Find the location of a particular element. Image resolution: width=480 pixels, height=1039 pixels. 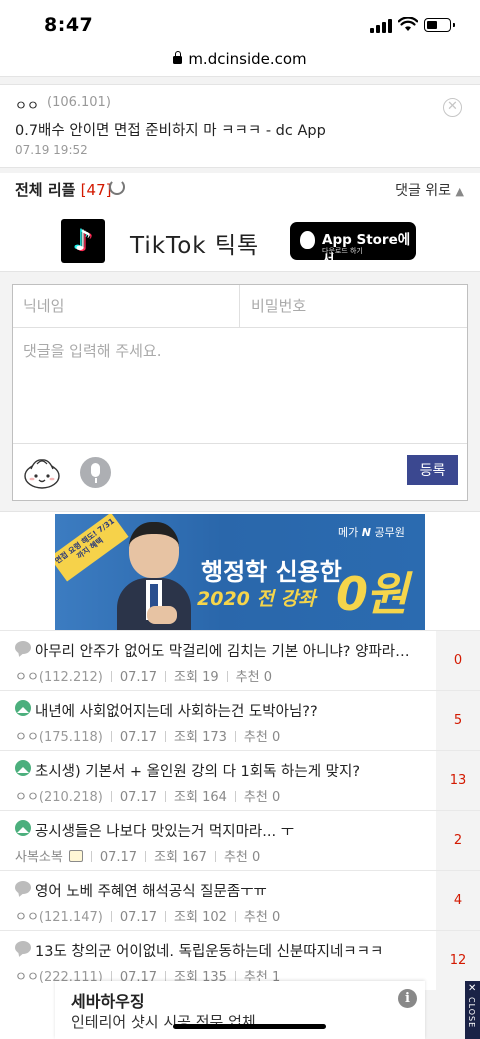

battery-icon is located at coordinates (439, 25).